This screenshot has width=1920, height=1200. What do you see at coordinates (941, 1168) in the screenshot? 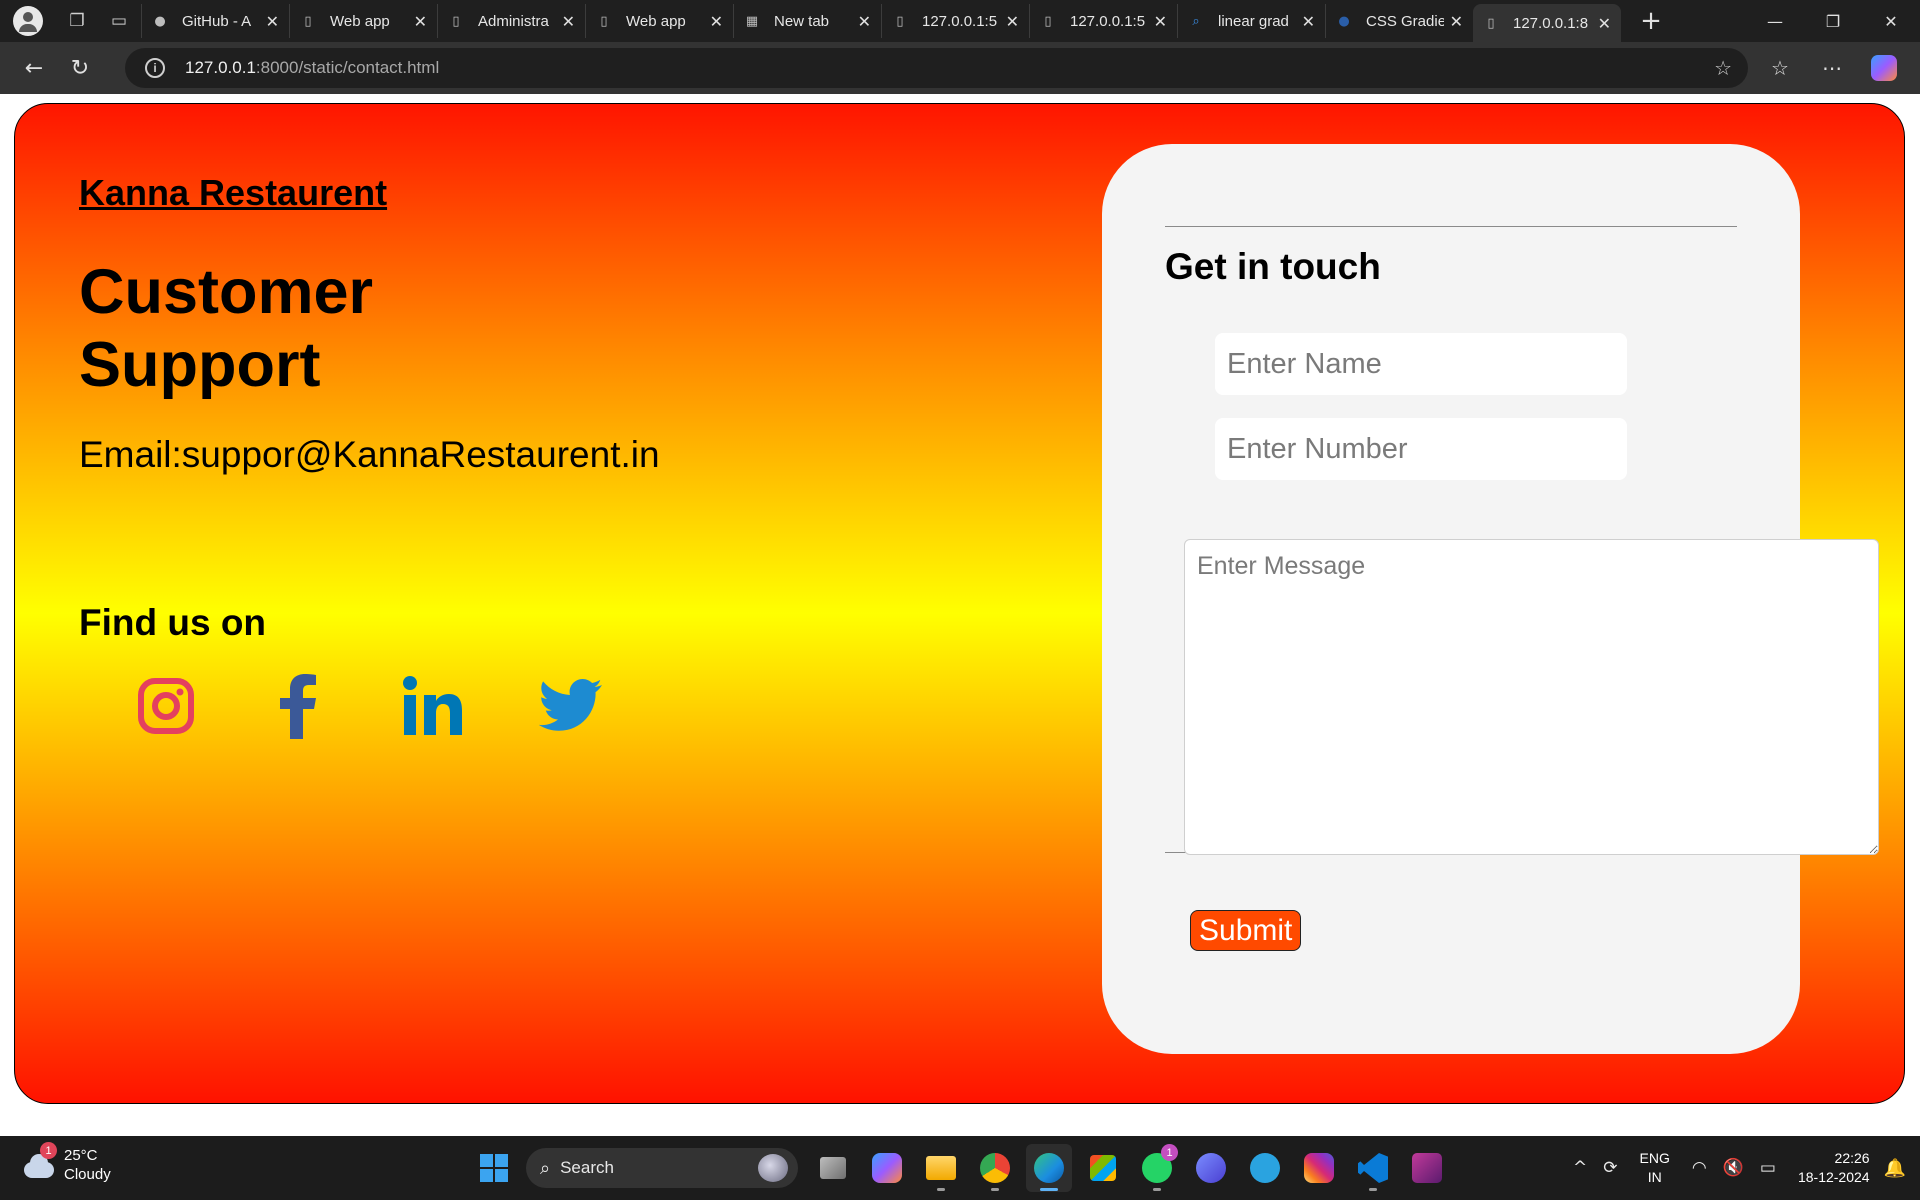
I see `file-explorer-icon` at bounding box center [941, 1168].